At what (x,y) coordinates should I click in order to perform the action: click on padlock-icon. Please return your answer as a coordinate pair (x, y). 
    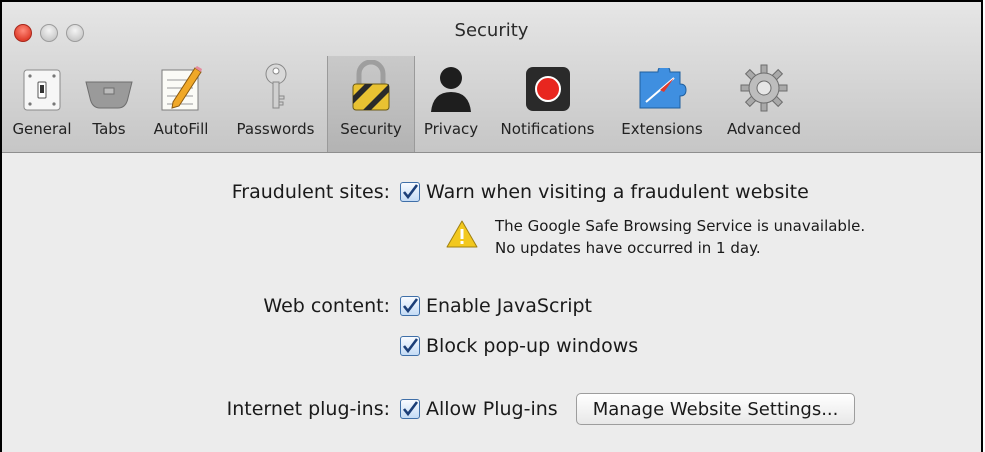
    Looking at the image, I should click on (371, 85).